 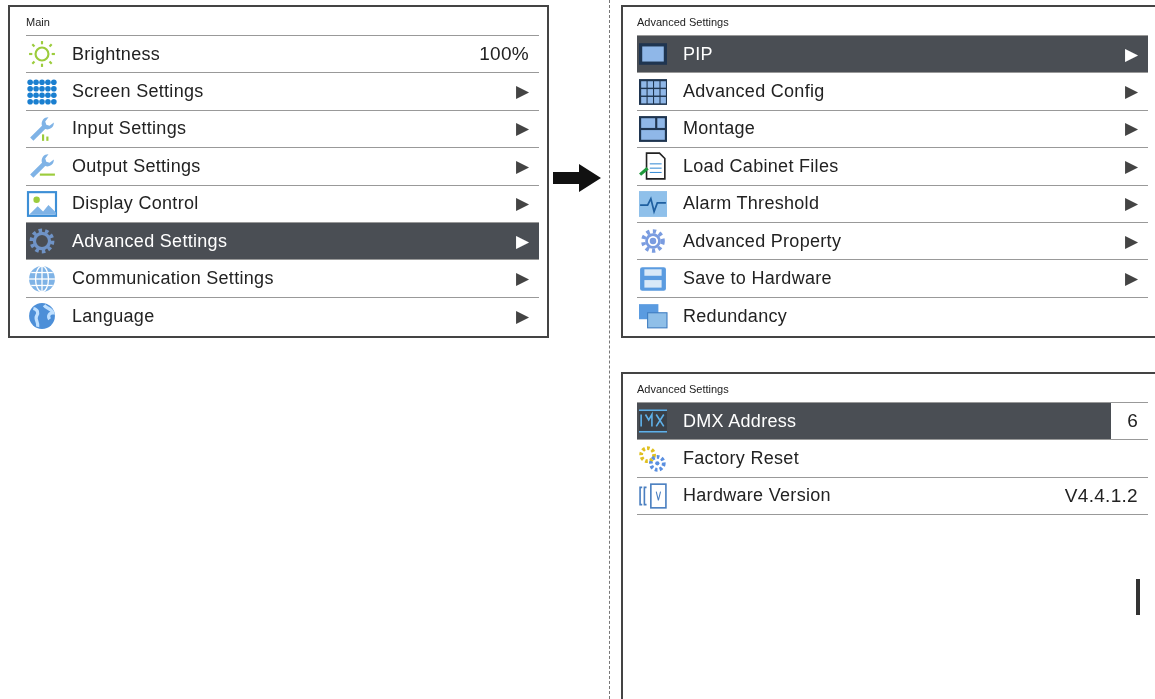 What do you see at coordinates (892, 55) in the screenshot?
I see `menu-item: PIP ▶` at bounding box center [892, 55].